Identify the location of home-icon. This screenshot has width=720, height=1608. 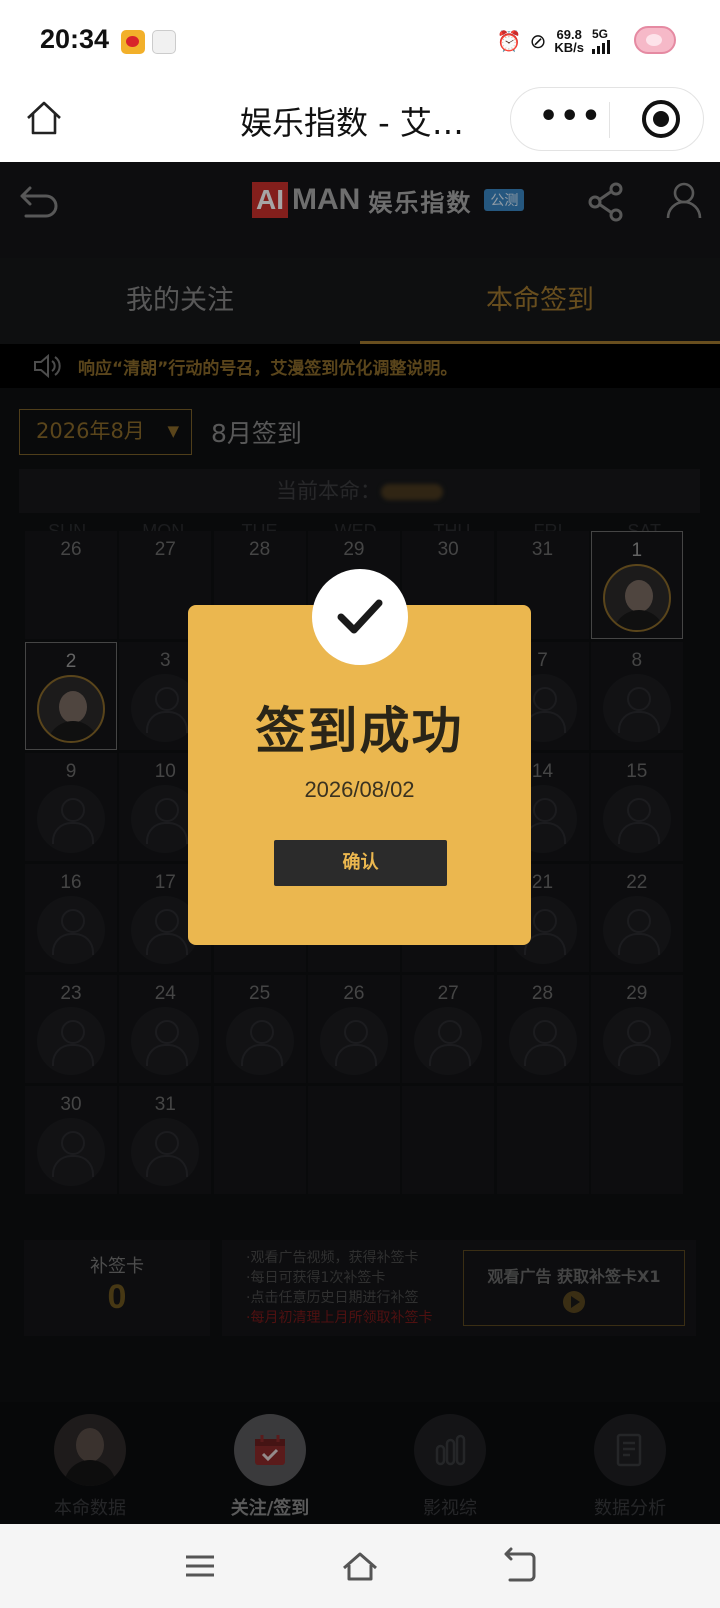
(44, 118).